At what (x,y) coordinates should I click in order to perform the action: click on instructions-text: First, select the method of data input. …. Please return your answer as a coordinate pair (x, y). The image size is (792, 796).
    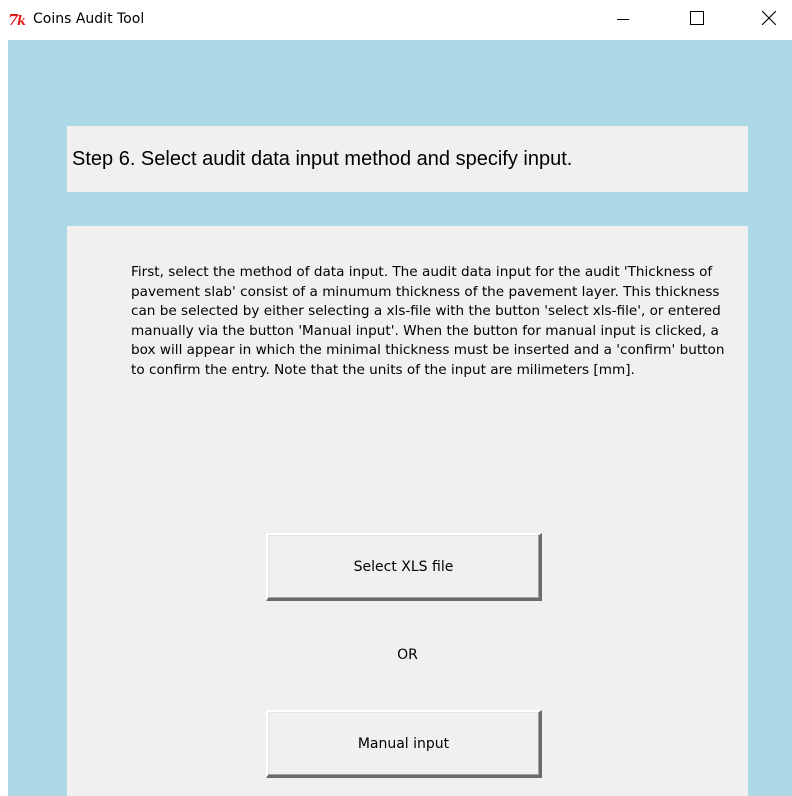
    Looking at the image, I should click on (428, 321).